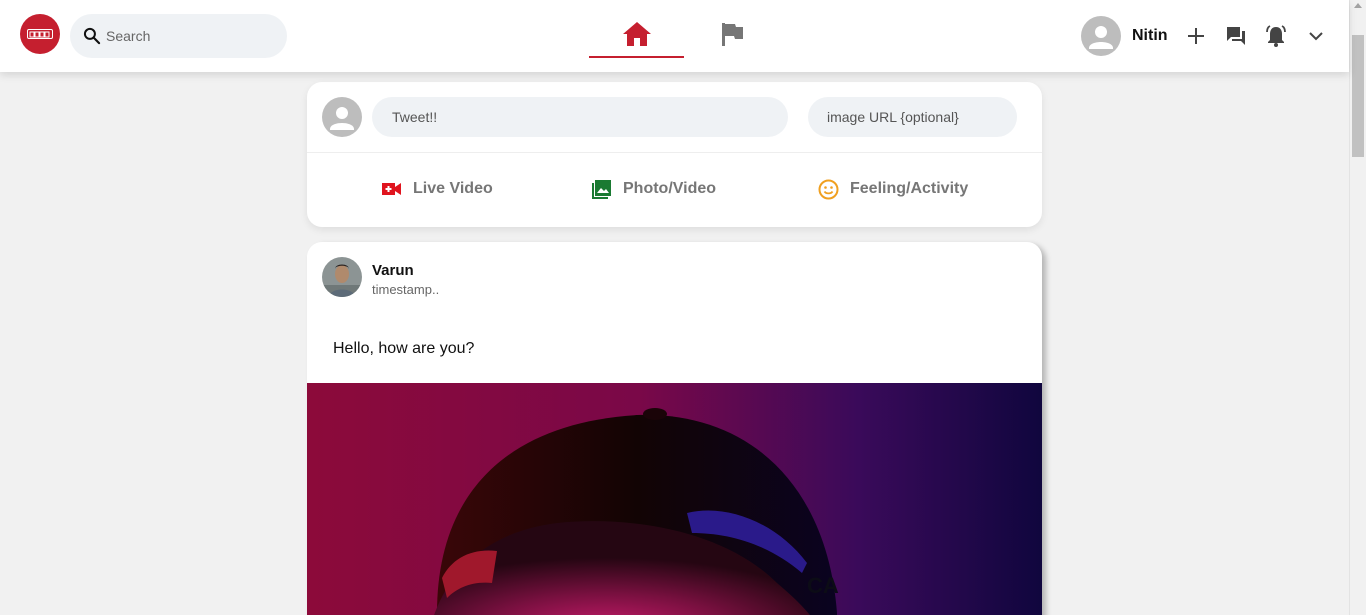 Image resolution: width=1366 pixels, height=615 pixels. I want to click on logo-wordmark-icon, so click(39, 34).